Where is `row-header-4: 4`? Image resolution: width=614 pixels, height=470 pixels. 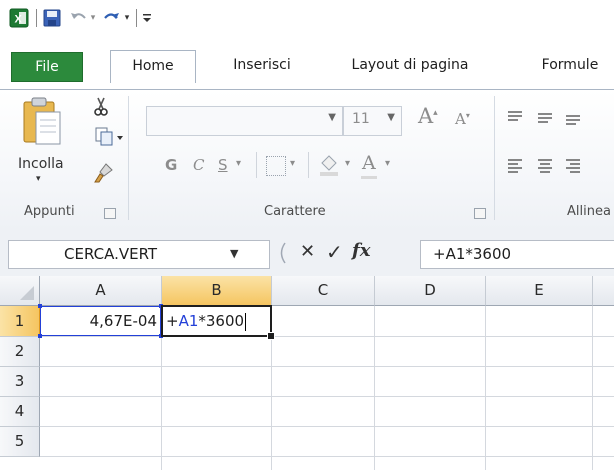
row-header-4: 4 is located at coordinates (20, 412).